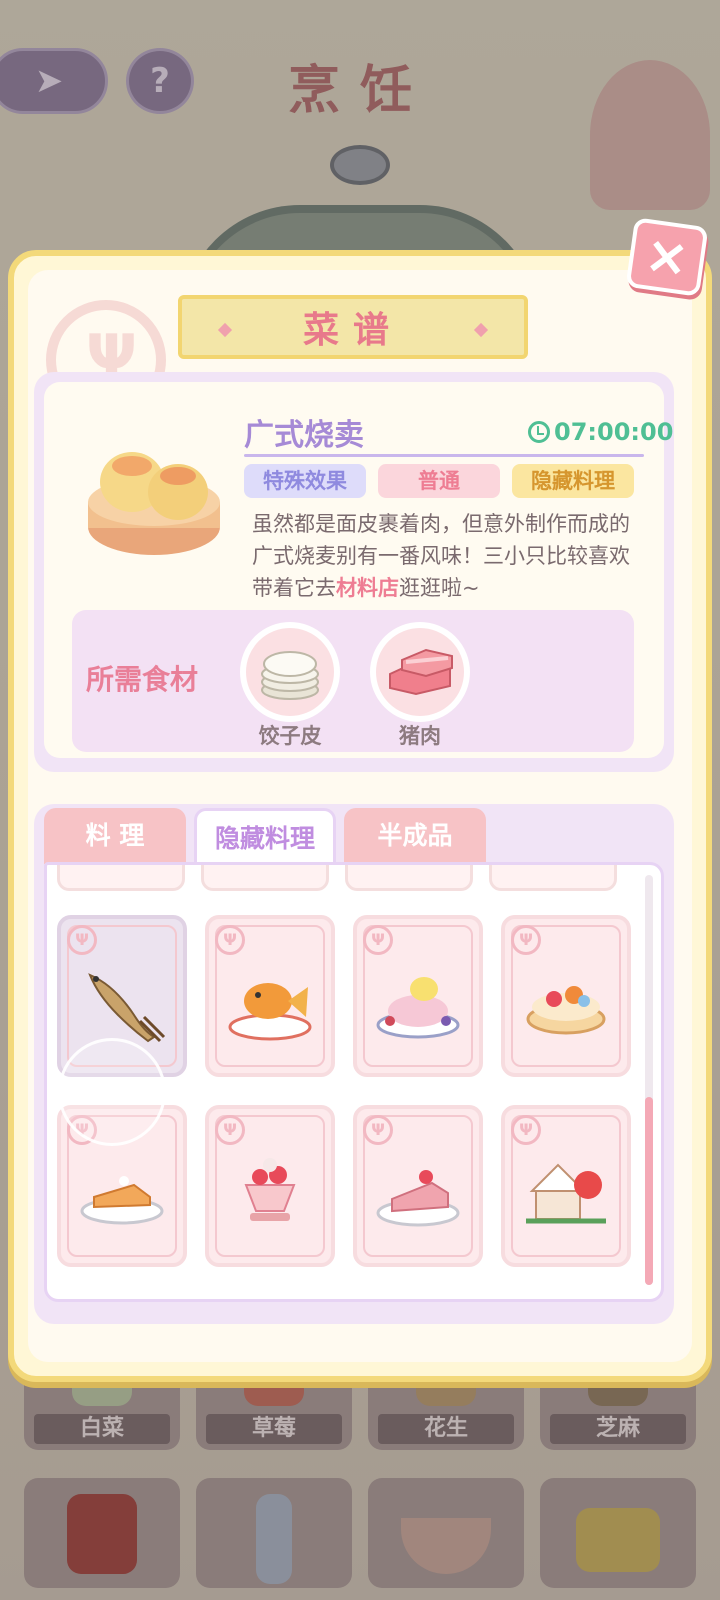 The width and height of the screenshot is (720, 1600). I want to click on screen-title: 烹饪, so click(359, 91).